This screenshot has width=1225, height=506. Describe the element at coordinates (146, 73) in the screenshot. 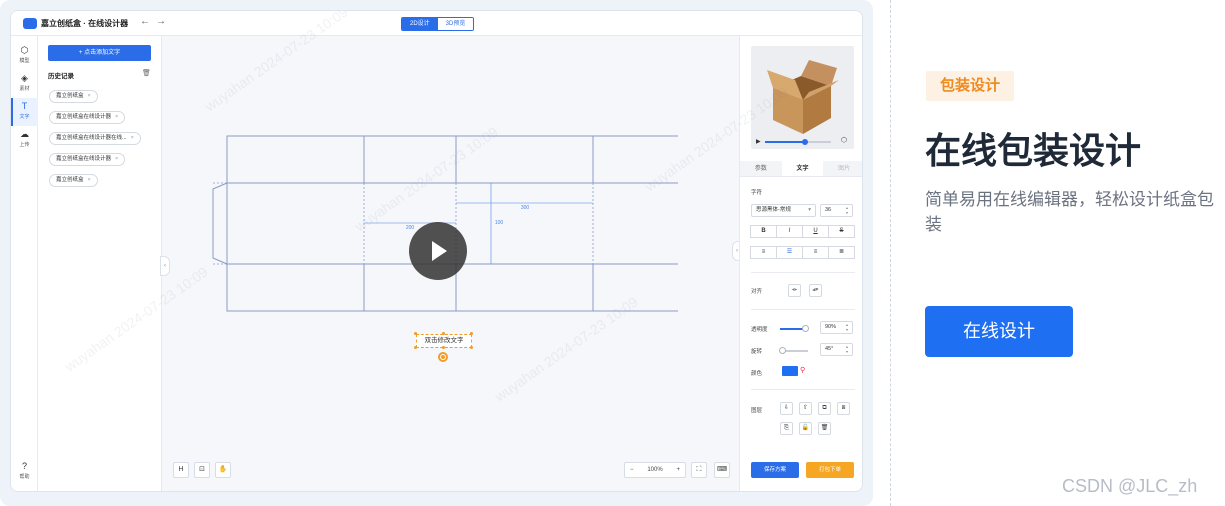

I see `trash-icon: 🗑` at that location.